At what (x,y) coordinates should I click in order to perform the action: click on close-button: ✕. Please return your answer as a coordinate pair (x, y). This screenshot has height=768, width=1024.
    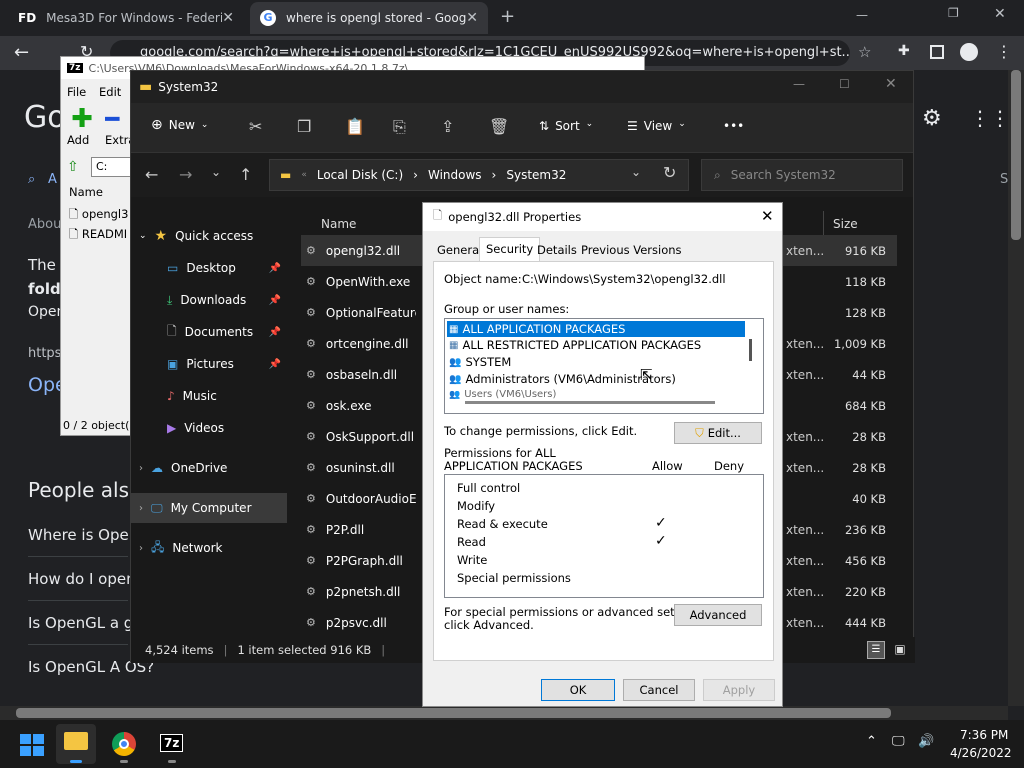
    Looking at the image, I should click on (1000, 14).